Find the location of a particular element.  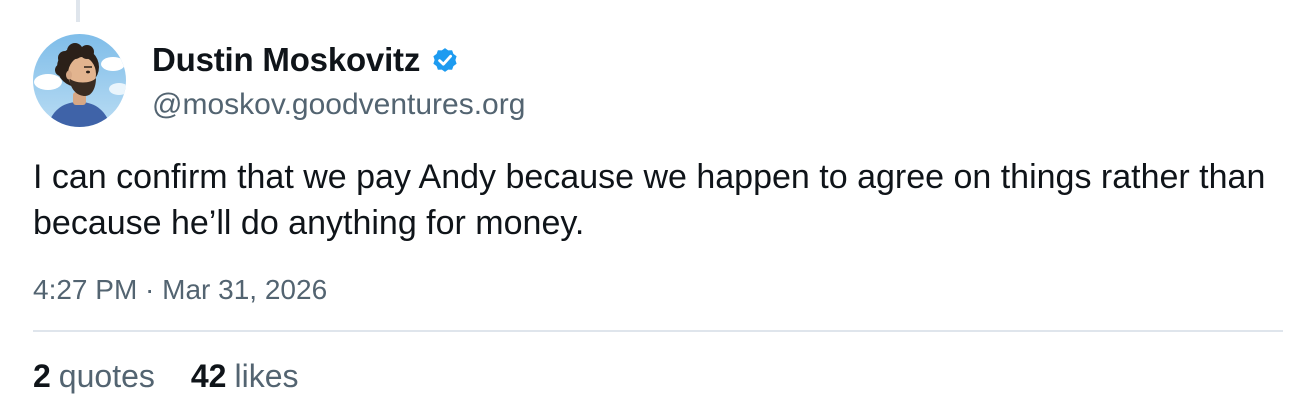

author-handle: @moskov.goodventures.org is located at coordinates (338, 105).